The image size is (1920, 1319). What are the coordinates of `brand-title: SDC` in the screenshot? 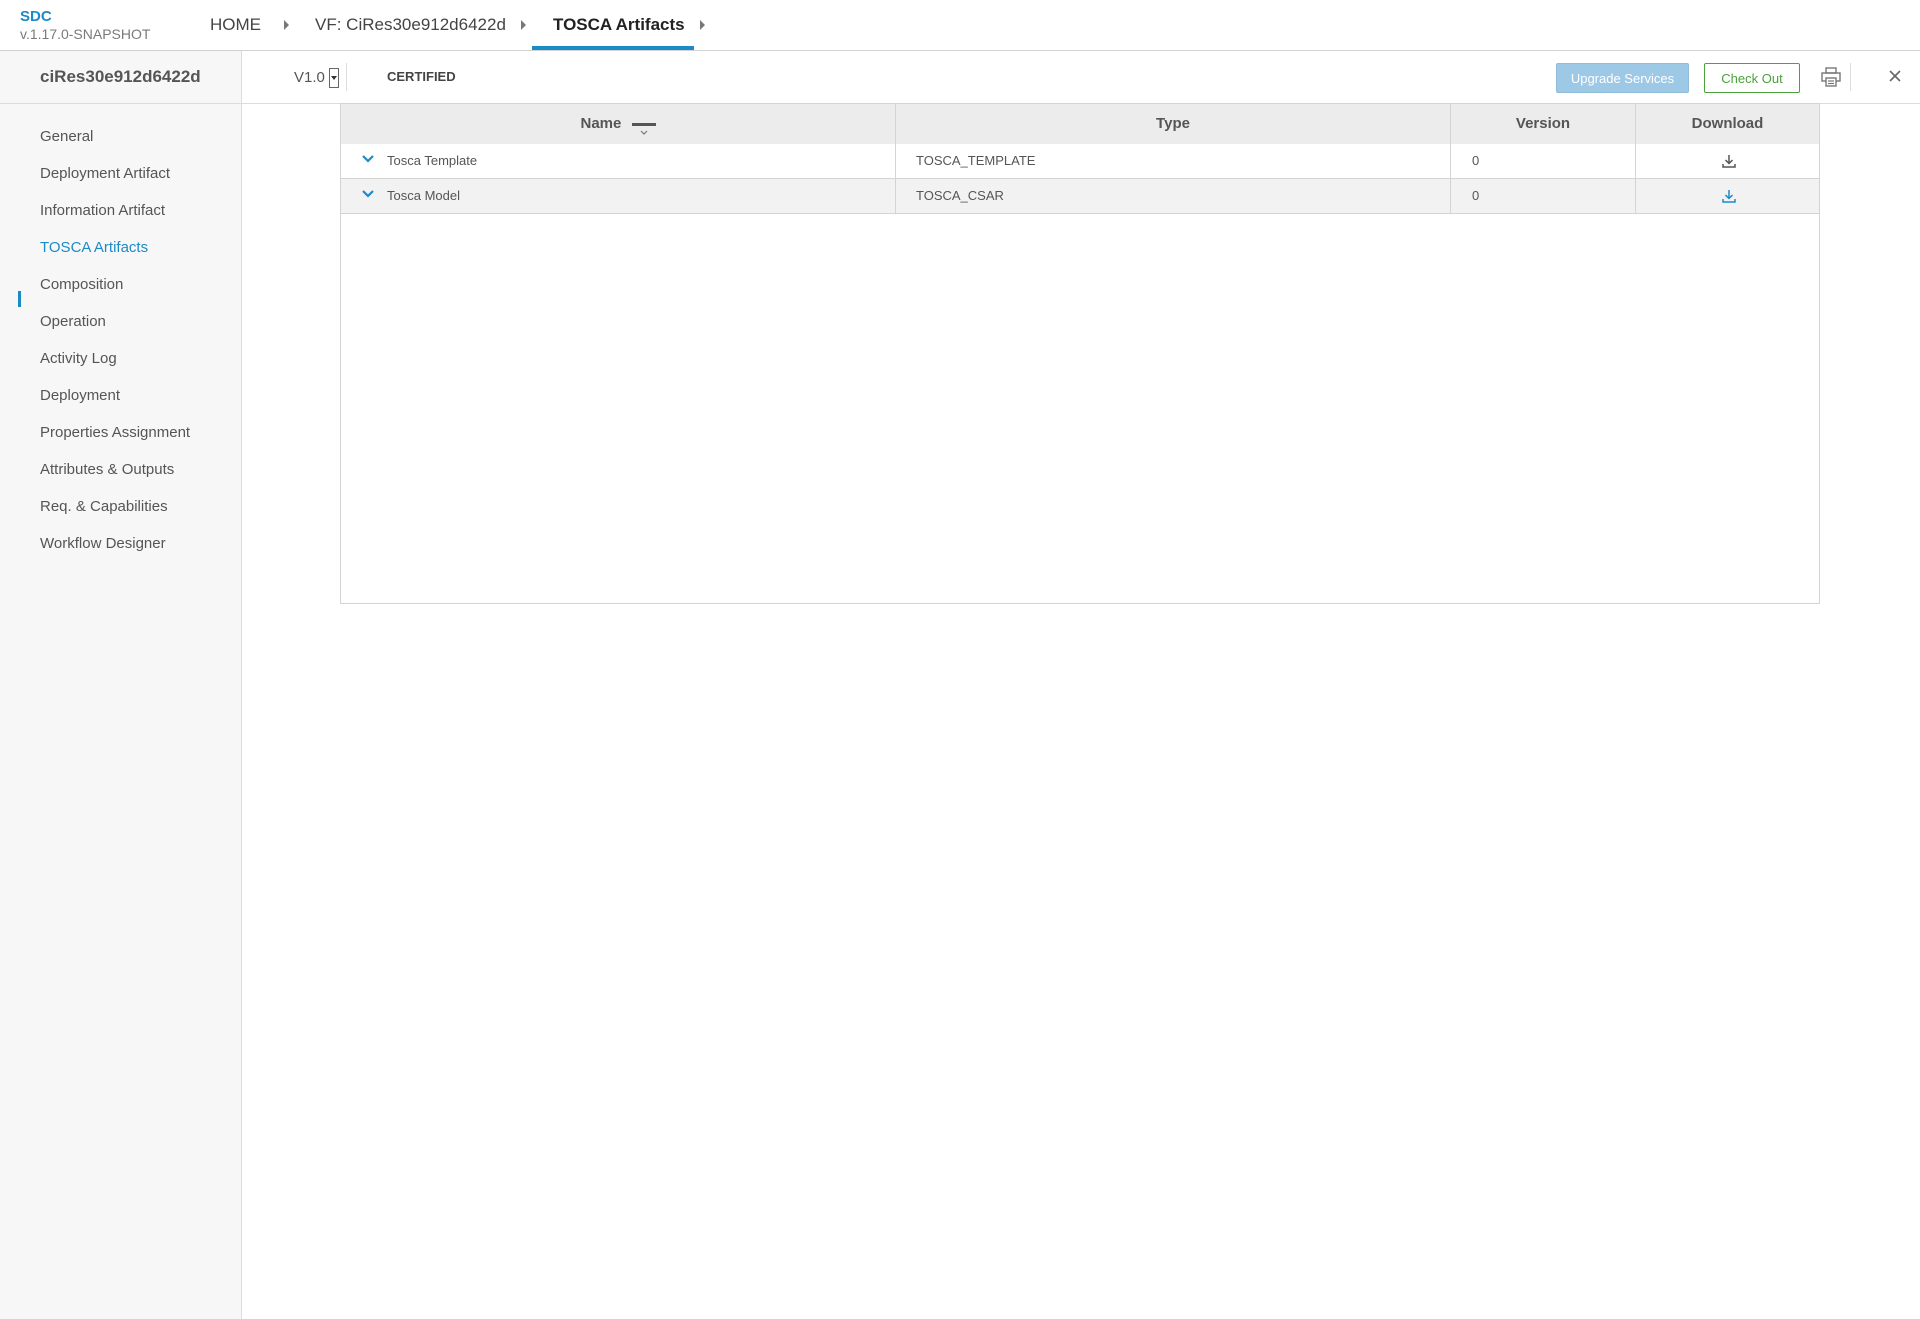 It's located at (36, 16).